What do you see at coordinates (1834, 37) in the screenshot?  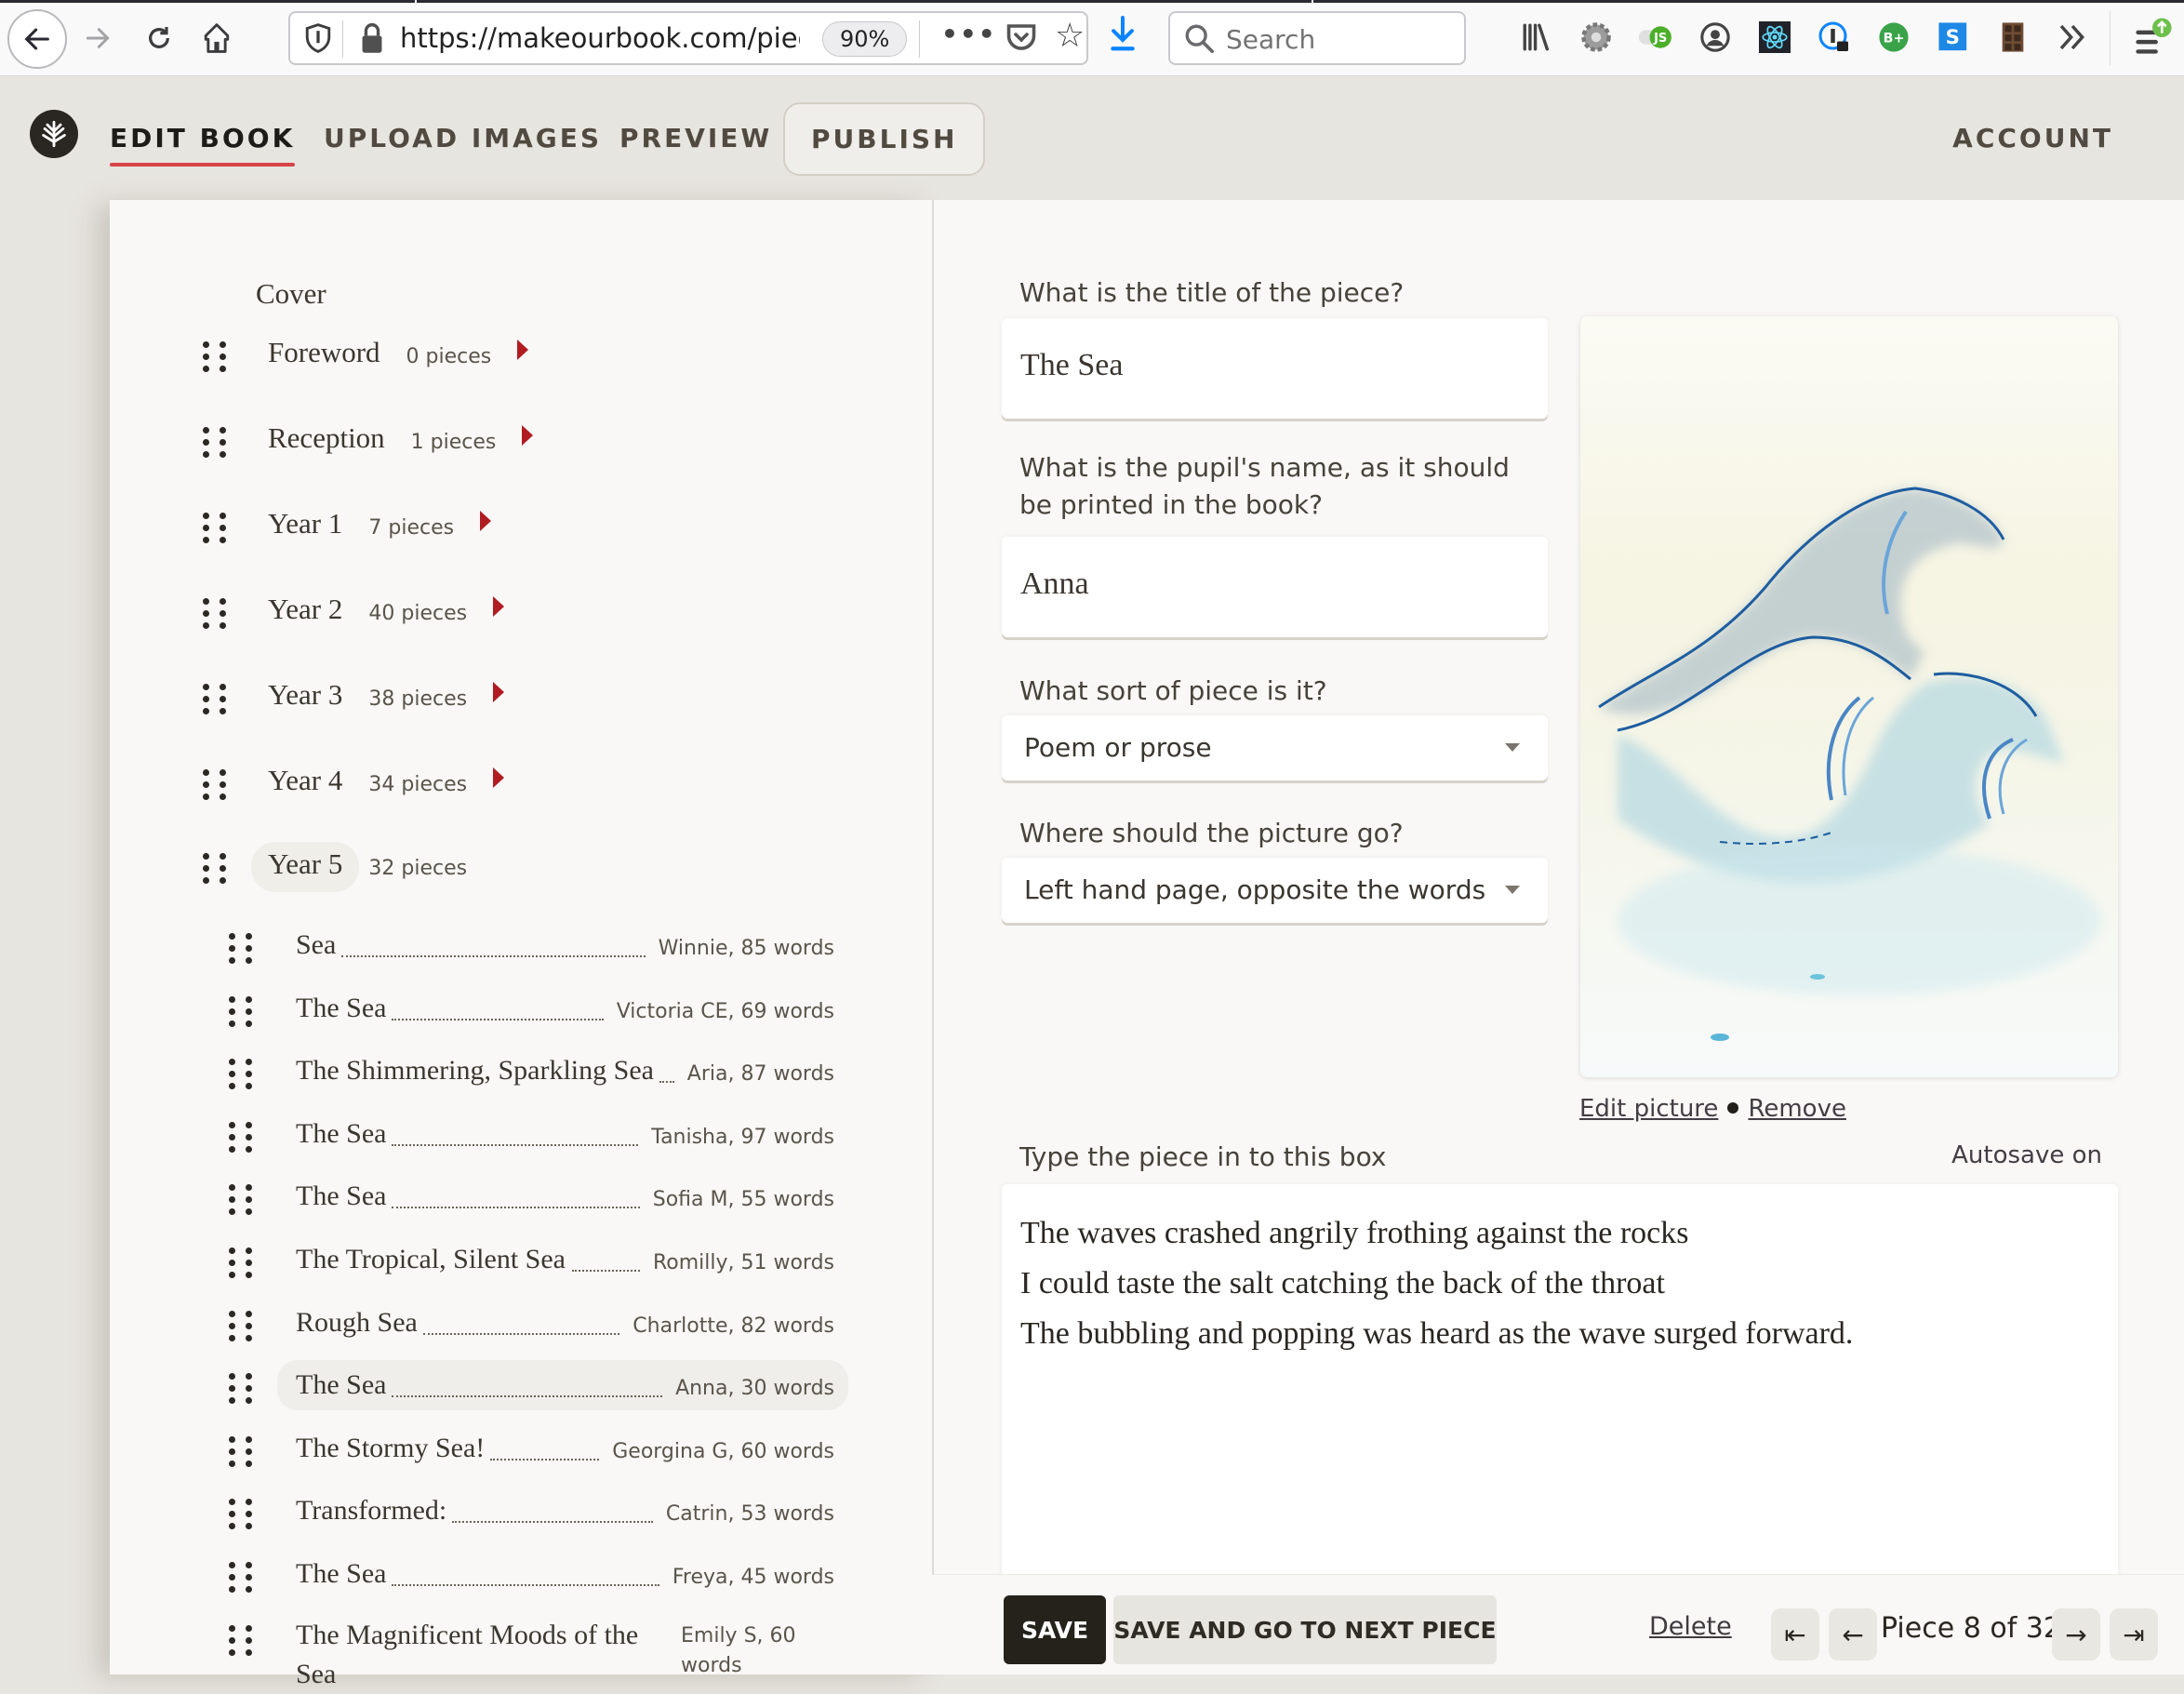 I see `password-manager-icon` at bounding box center [1834, 37].